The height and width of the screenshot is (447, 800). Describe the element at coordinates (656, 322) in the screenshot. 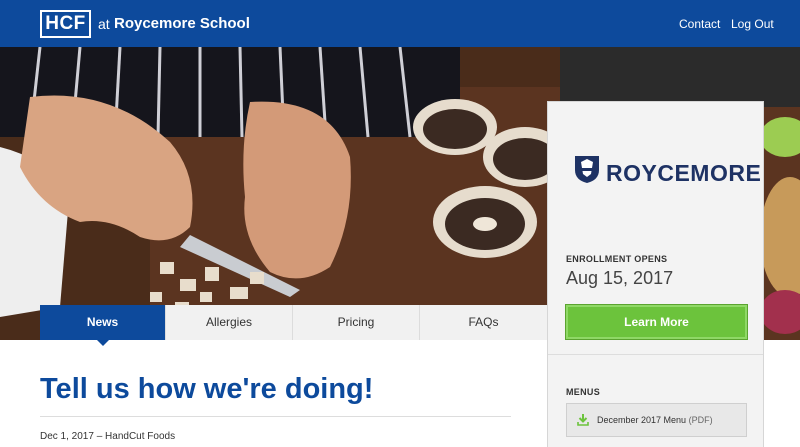

I see `learn-more-button: Learn More` at that location.